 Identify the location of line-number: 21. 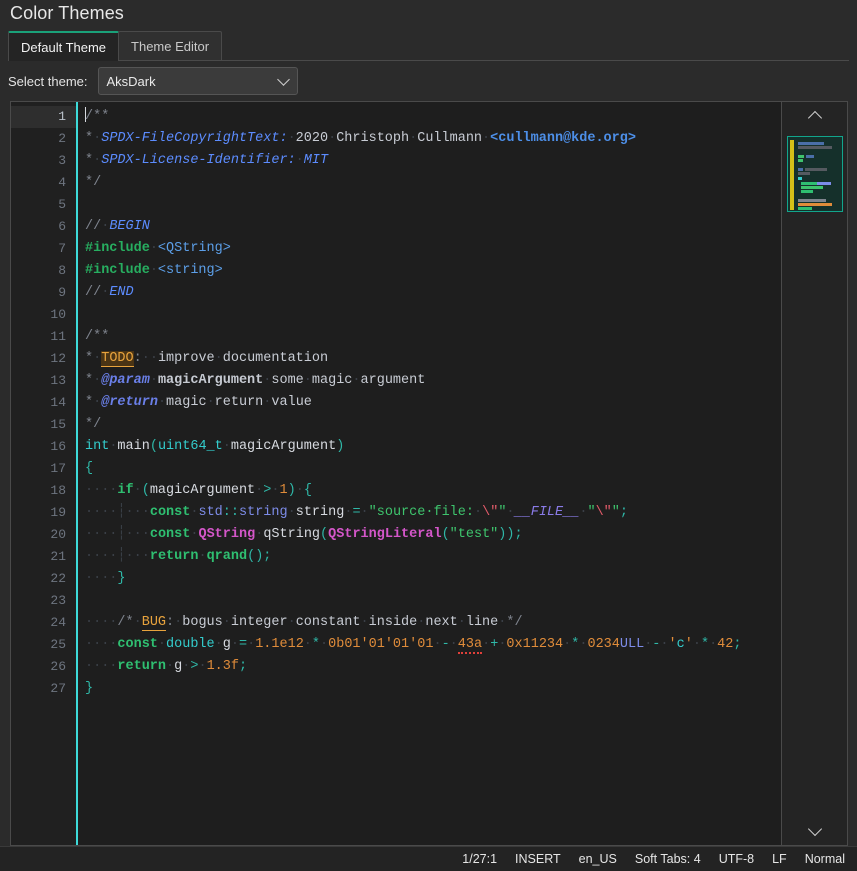
(58, 556).